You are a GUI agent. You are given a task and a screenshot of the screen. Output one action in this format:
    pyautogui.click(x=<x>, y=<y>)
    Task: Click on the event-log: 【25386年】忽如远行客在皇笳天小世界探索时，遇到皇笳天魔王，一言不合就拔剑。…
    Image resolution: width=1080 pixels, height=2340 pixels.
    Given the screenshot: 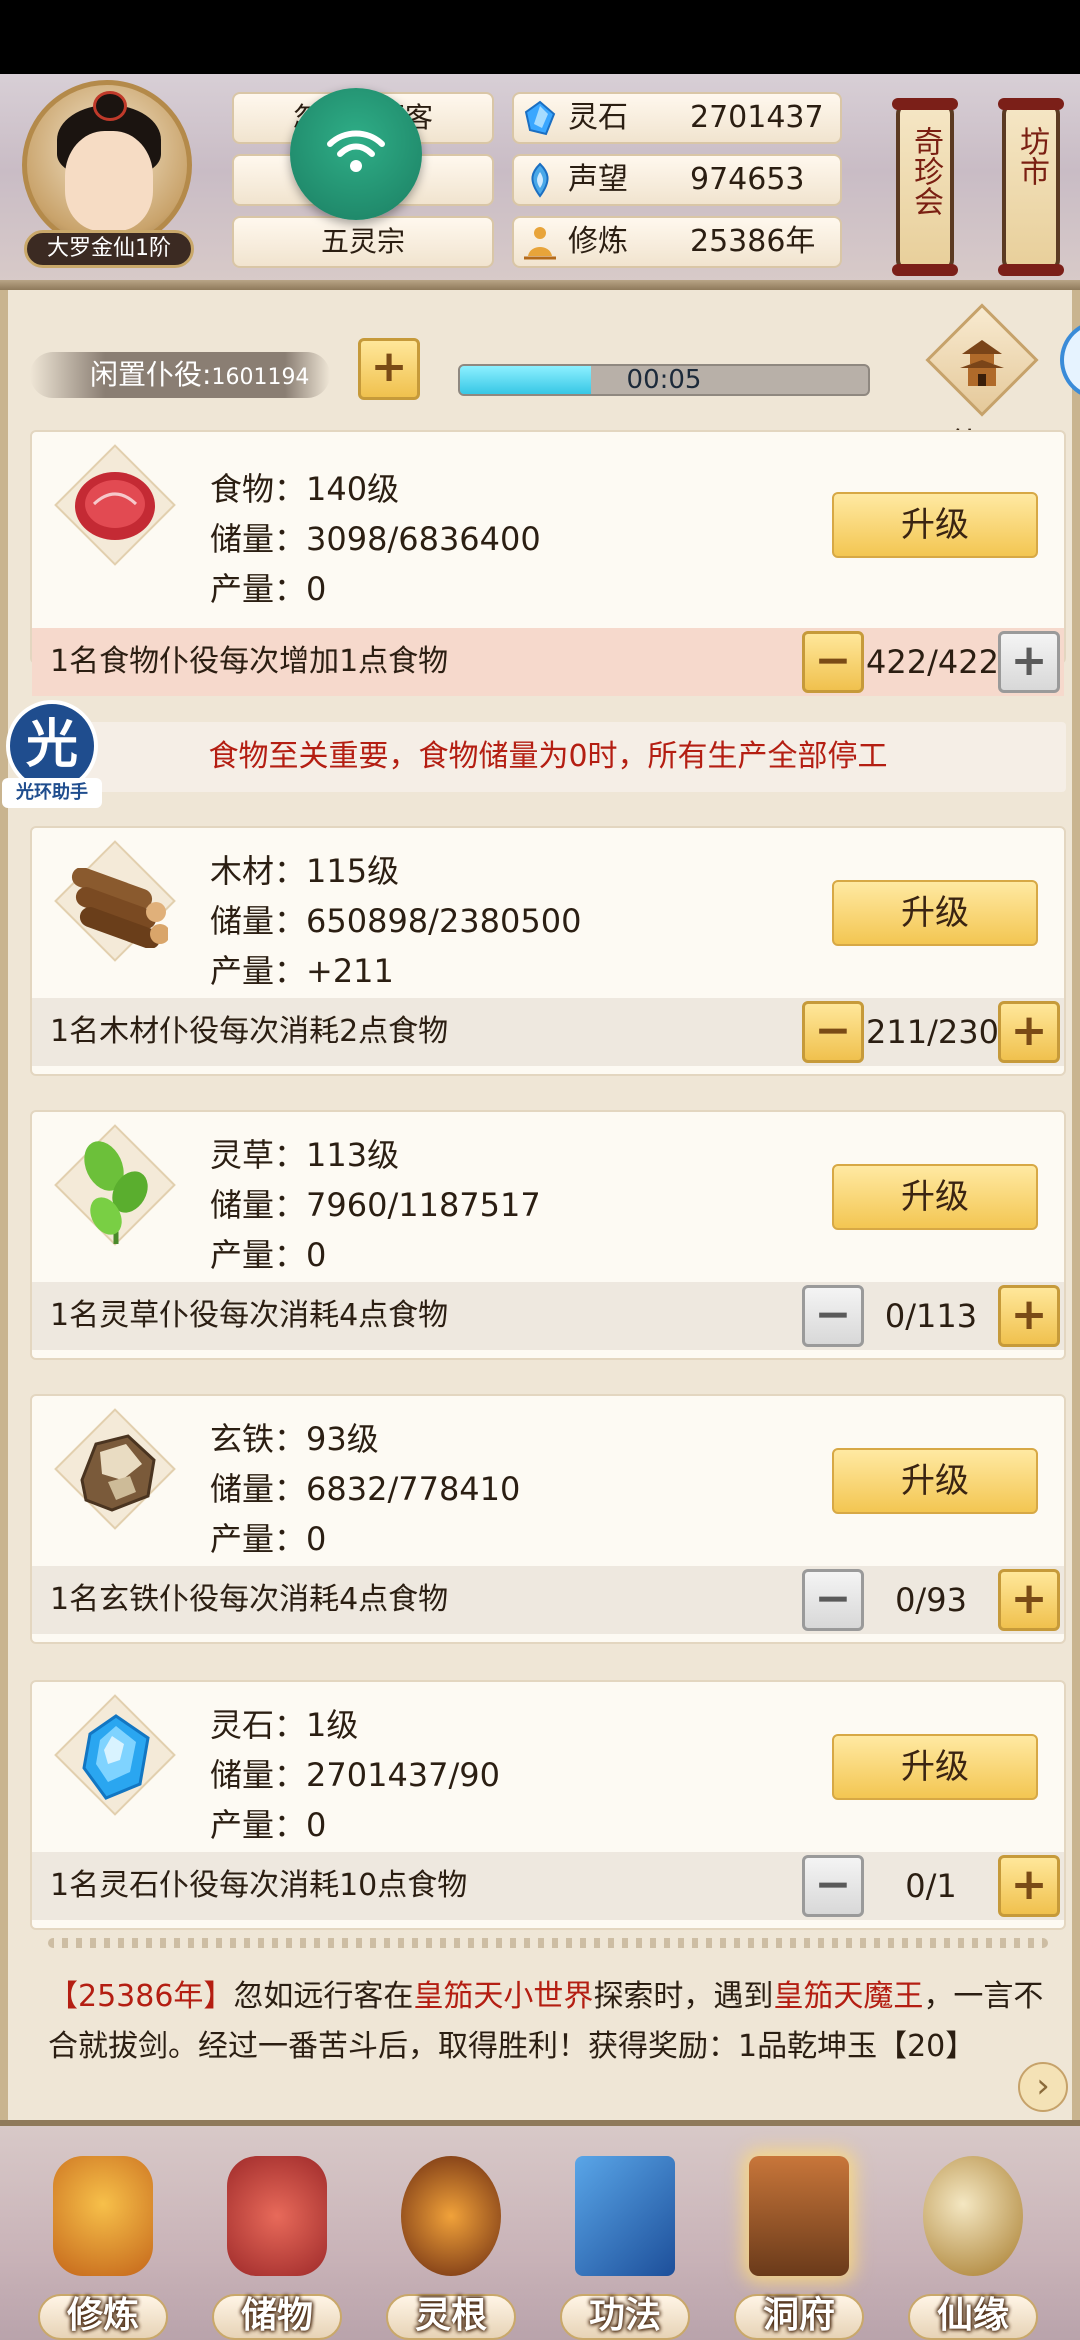 What is the action you would take?
    pyautogui.click(x=546, y=2021)
    